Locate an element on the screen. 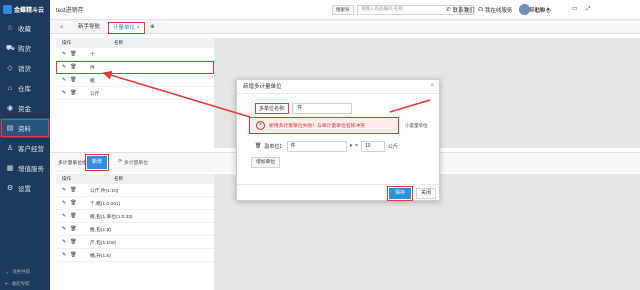  multi-unit-label: 多计量单位组 is located at coordinates (72, 163).